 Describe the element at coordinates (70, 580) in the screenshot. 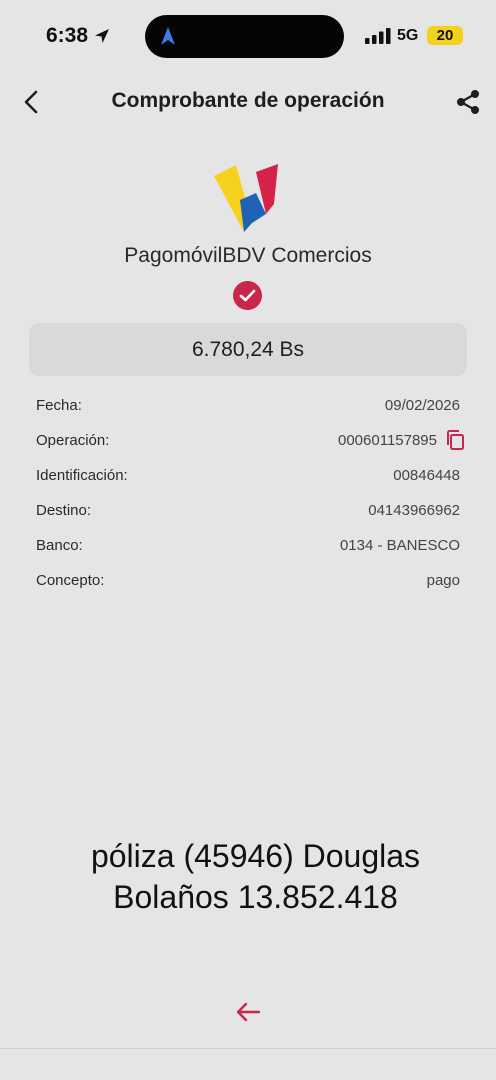

I see `detail-label: Concepto:` at that location.